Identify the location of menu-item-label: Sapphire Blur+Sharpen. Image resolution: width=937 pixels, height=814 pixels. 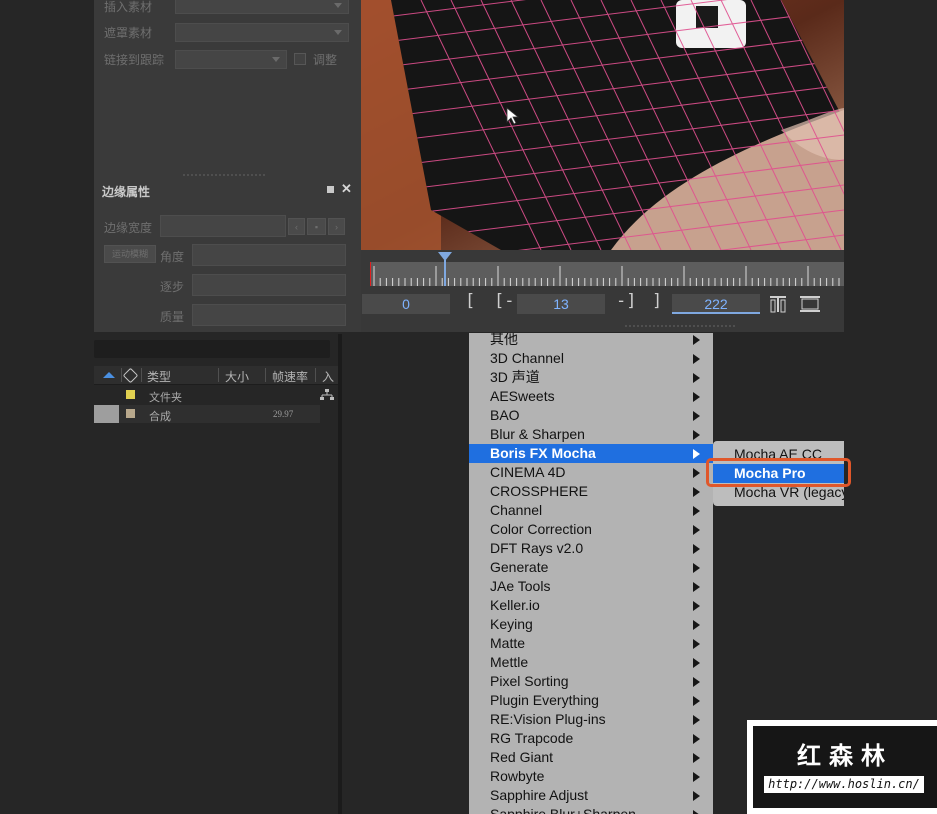
(563, 810).